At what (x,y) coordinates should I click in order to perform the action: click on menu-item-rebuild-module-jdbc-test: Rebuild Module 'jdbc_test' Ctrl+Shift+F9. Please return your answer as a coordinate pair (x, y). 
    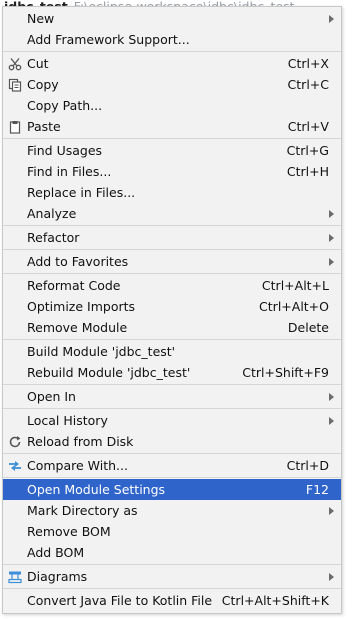
    Looking at the image, I should click on (172, 372).